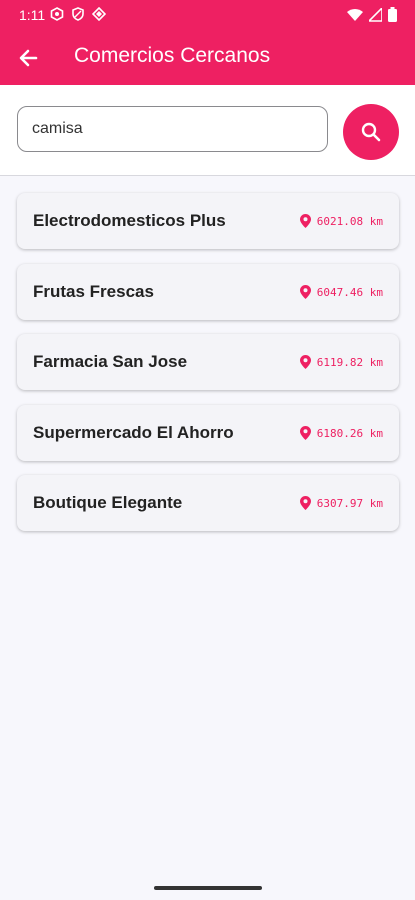 The width and height of the screenshot is (415, 900). Describe the element at coordinates (110, 361) in the screenshot. I see `store-name: Farmacia San Jose` at that location.